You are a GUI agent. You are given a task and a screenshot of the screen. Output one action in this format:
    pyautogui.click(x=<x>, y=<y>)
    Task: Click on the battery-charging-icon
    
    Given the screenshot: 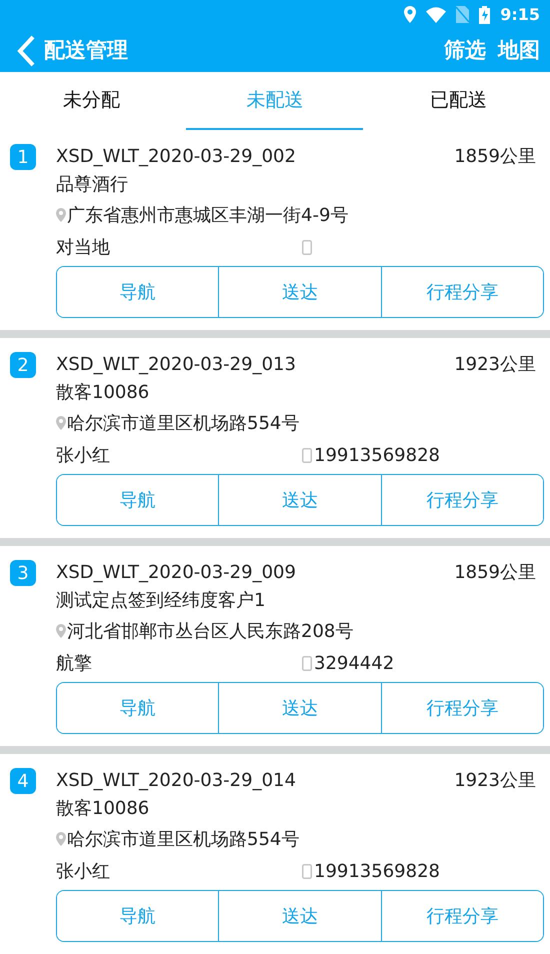 What is the action you would take?
    pyautogui.click(x=484, y=15)
    